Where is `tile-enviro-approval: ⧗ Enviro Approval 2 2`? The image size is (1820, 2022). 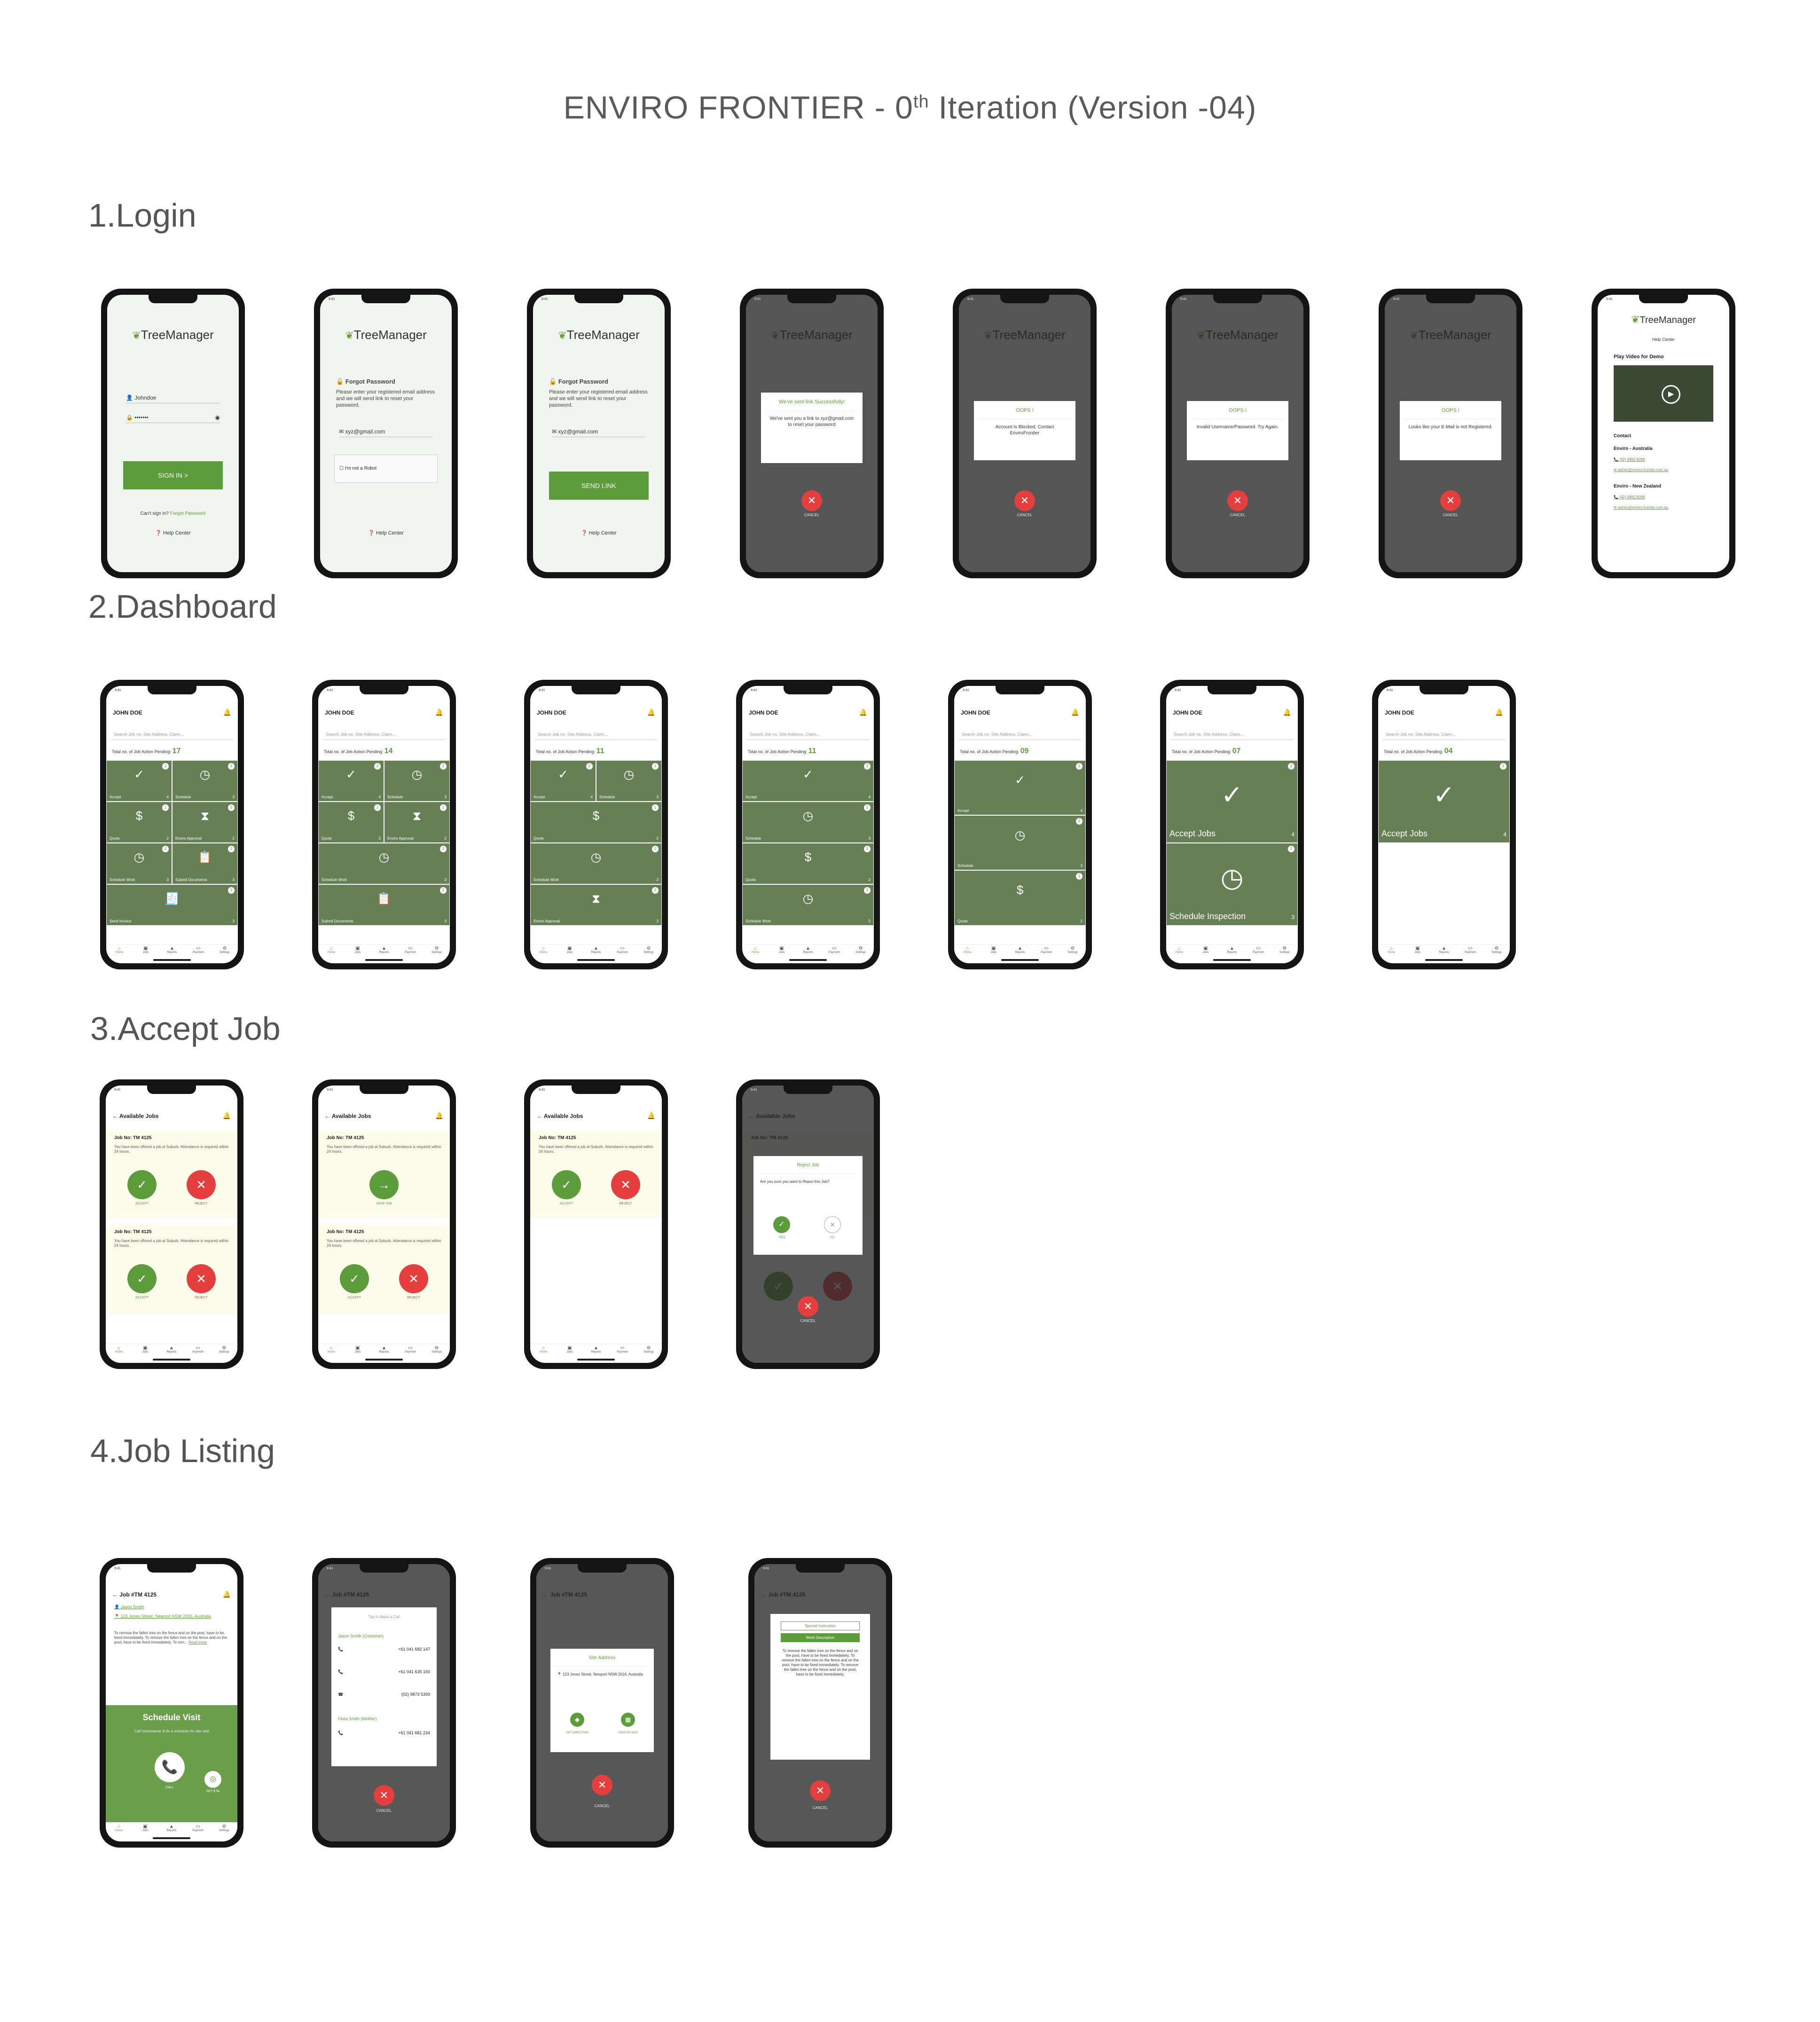
tile-enviro-approval: ⧗ Enviro Approval 2 2 is located at coordinates (417, 822).